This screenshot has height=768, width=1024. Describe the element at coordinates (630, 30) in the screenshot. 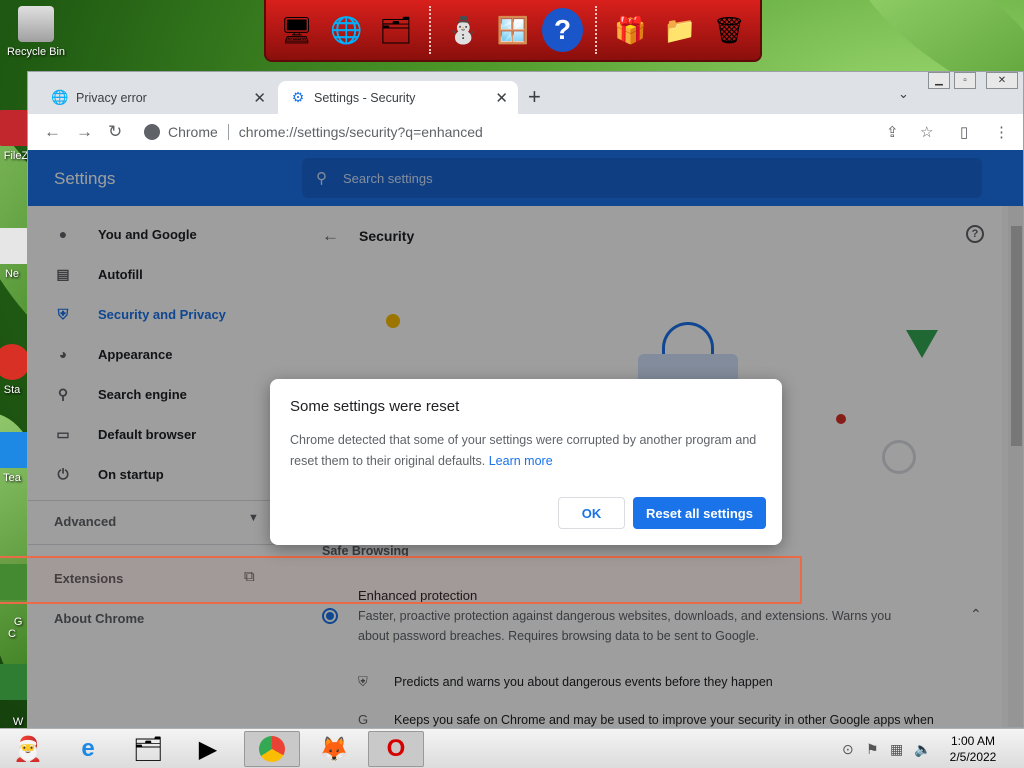

I see `gift-icon: 🎁` at that location.